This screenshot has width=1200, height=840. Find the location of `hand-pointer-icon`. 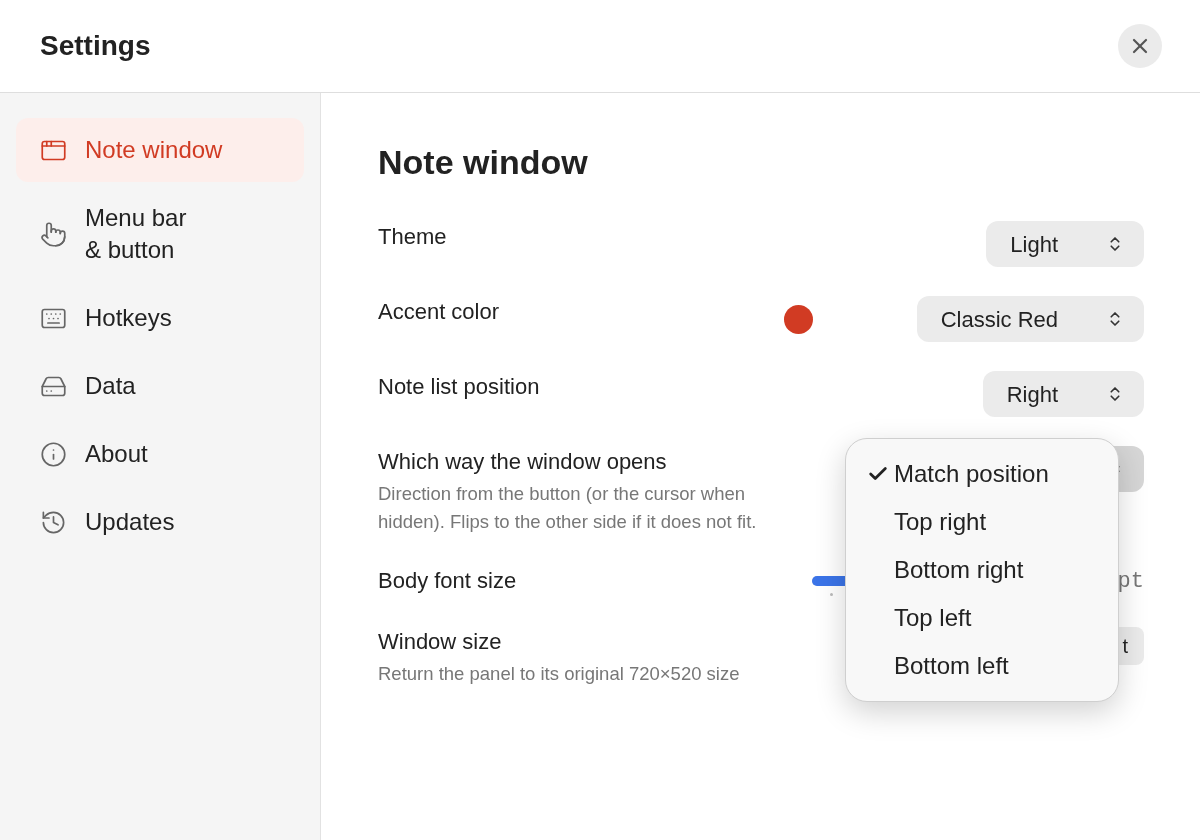

hand-pointer-icon is located at coordinates (53, 234).